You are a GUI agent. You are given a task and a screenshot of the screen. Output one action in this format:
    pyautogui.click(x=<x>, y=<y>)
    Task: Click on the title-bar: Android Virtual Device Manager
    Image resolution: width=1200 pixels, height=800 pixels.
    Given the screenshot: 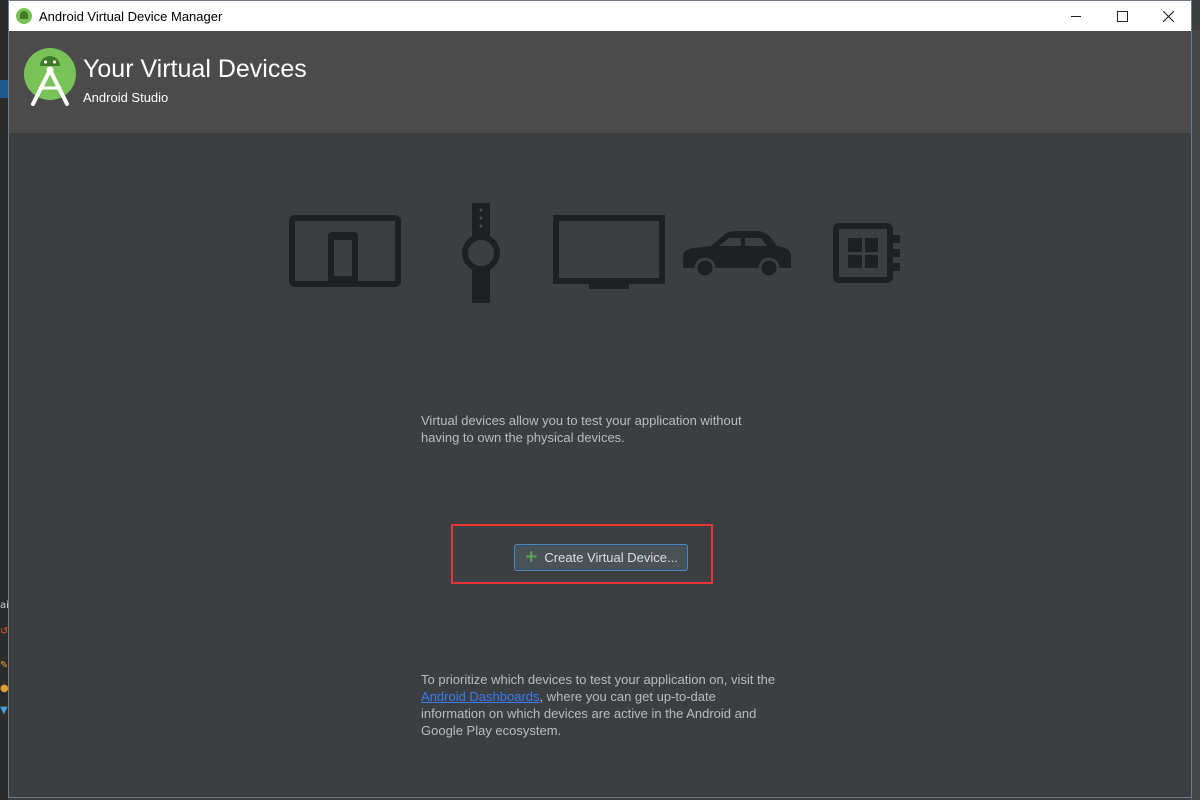 What is the action you would take?
    pyautogui.click(x=600, y=16)
    